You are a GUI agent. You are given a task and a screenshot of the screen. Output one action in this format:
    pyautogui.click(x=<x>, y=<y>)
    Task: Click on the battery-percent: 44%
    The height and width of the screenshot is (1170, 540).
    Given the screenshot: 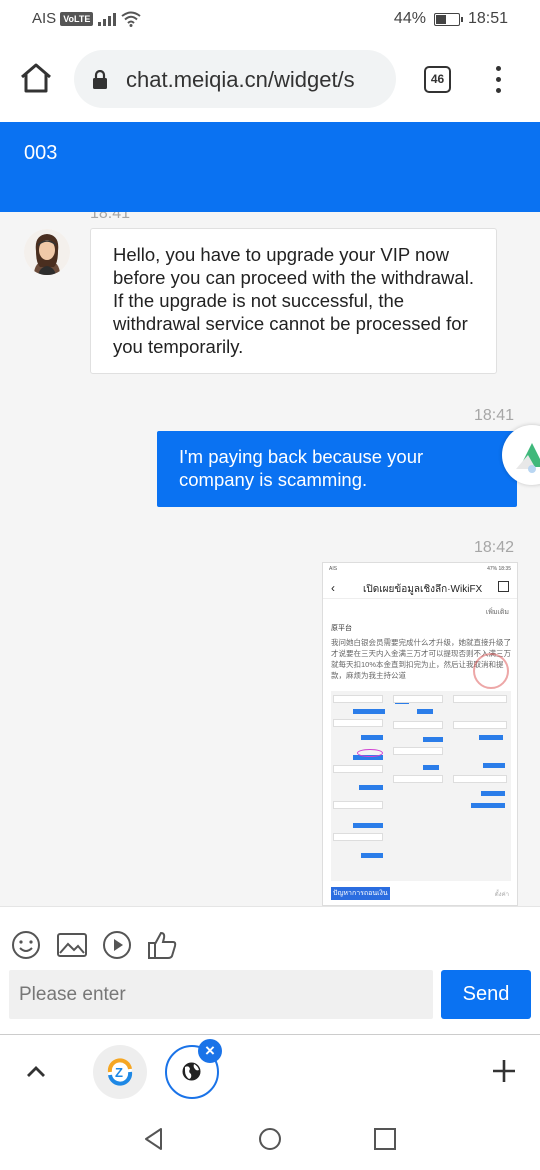 What is the action you would take?
    pyautogui.click(x=409, y=18)
    